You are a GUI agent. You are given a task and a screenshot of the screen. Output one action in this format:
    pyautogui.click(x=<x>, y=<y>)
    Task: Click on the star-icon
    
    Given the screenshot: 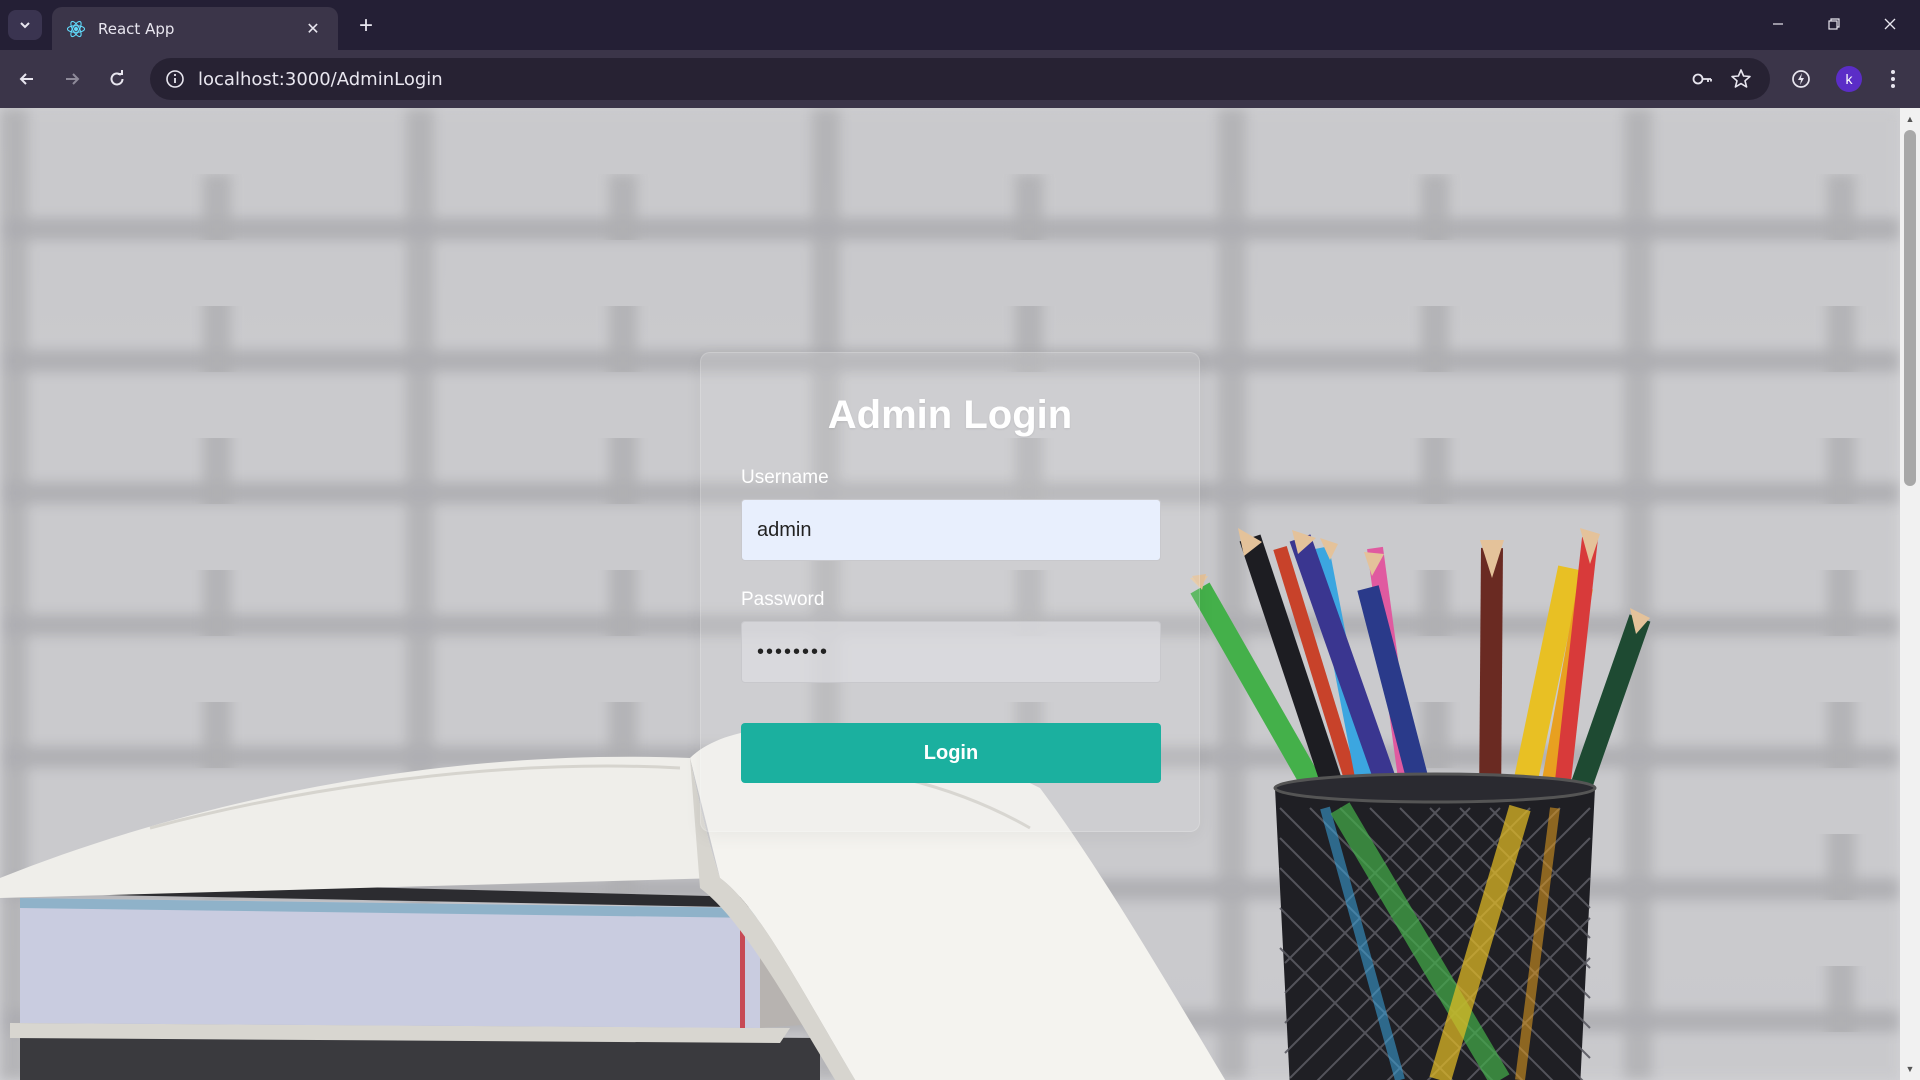 What is the action you would take?
    pyautogui.click(x=1741, y=78)
    